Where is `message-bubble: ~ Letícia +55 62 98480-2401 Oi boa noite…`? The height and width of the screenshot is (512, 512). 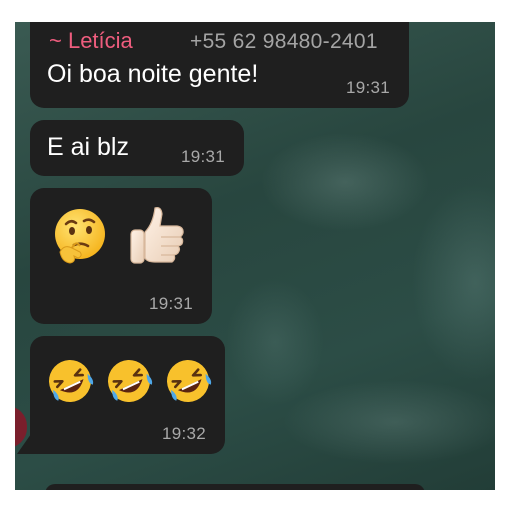 message-bubble: ~ Letícia +55 62 98480-2401 Oi boa noite… is located at coordinates (219, 65).